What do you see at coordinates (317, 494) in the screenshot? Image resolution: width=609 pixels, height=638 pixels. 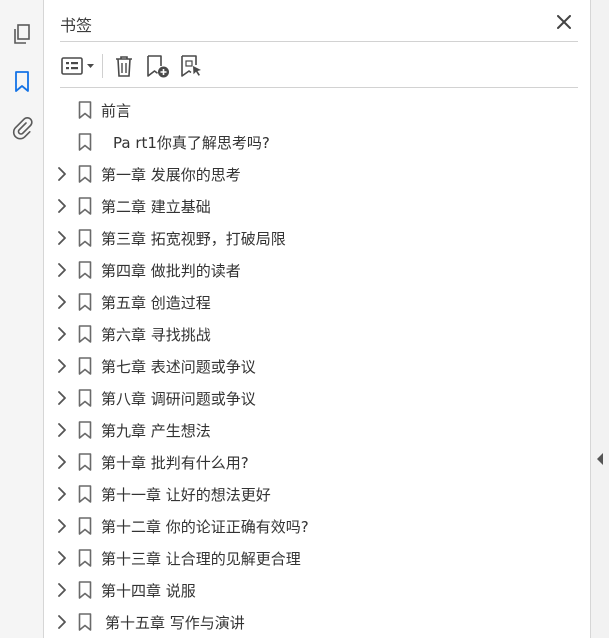 I see `bookmark-item: 第十一章 让好的想法更好` at bounding box center [317, 494].